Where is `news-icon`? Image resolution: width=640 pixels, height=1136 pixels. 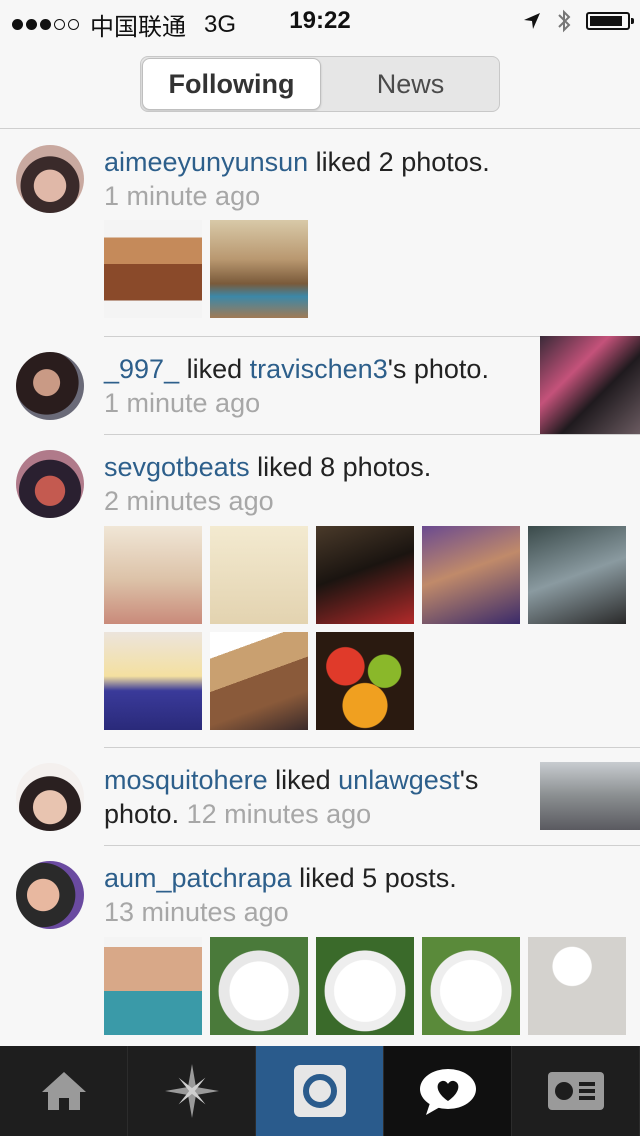 news-icon is located at coordinates (447, 1092).